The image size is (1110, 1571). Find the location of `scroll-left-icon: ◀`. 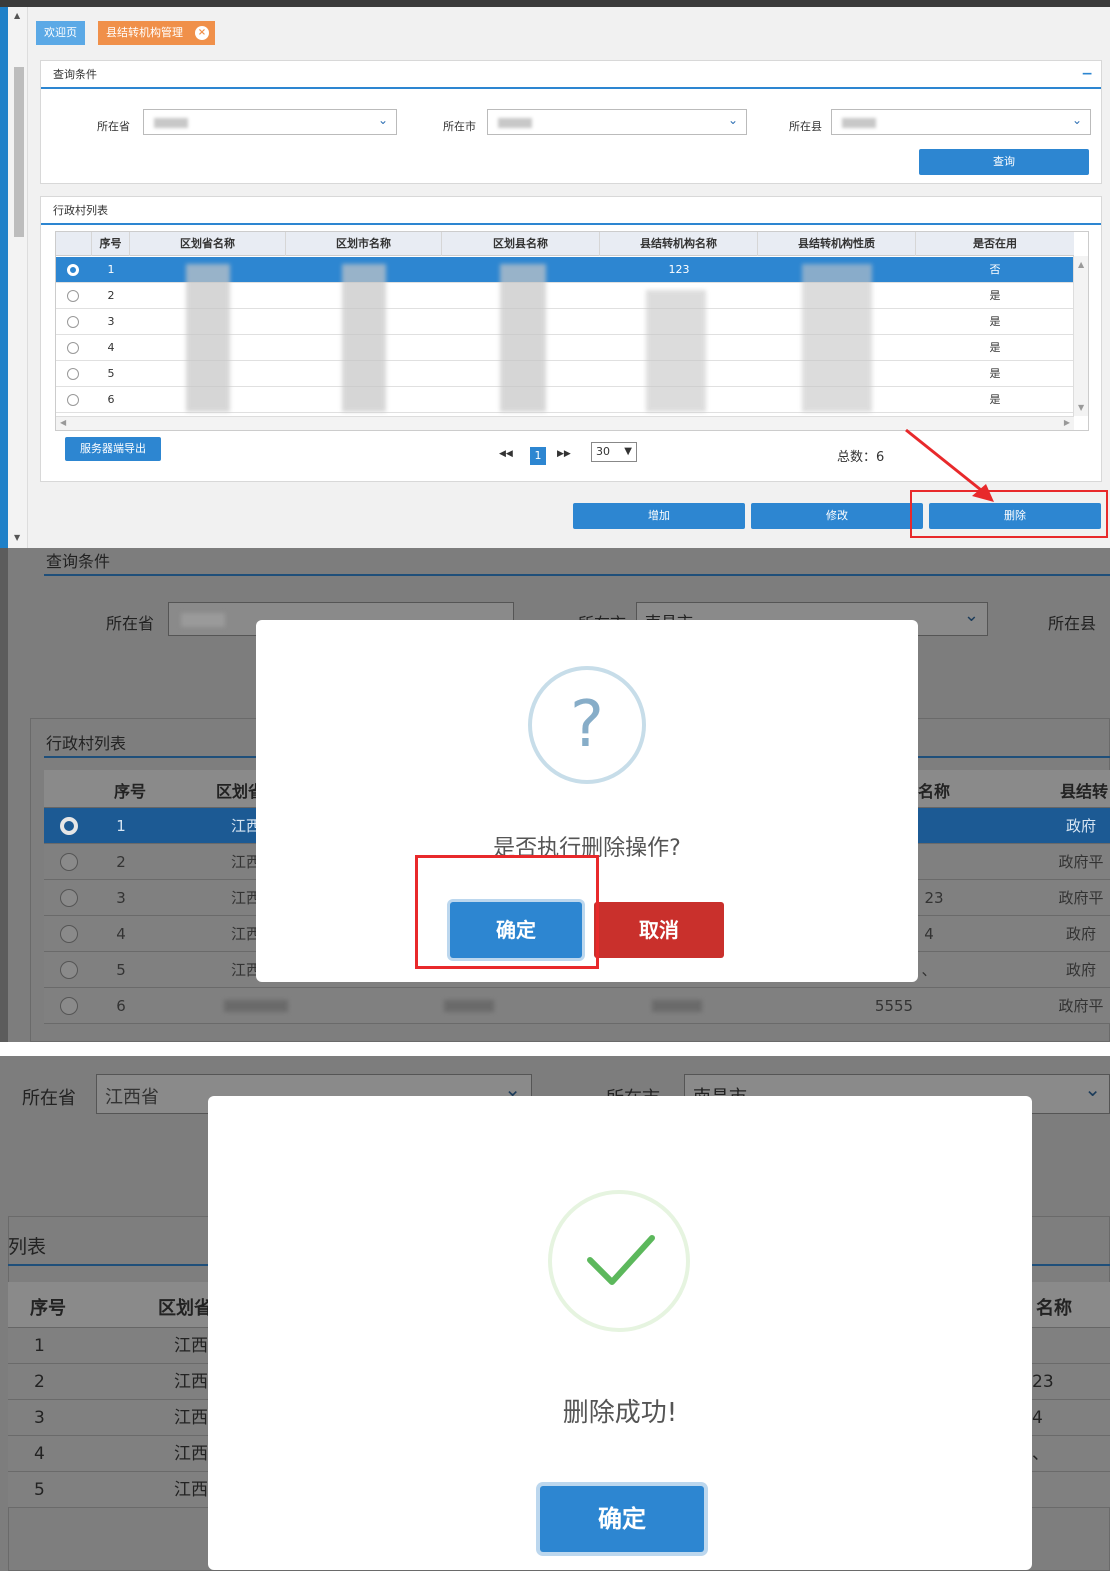

scroll-left-icon: ◀ is located at coordinates (63, 422).